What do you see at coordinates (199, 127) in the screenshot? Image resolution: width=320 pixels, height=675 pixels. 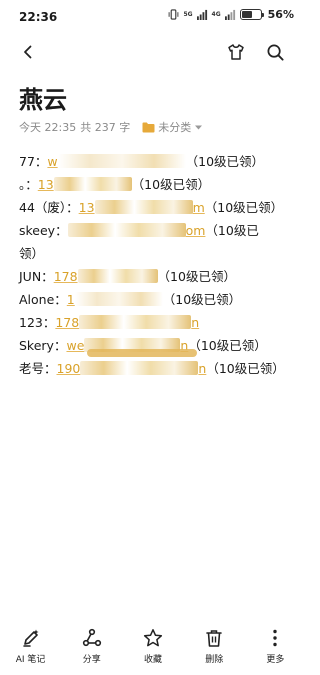 I see `chevron-down-icon` at bounding box center [199, 127].